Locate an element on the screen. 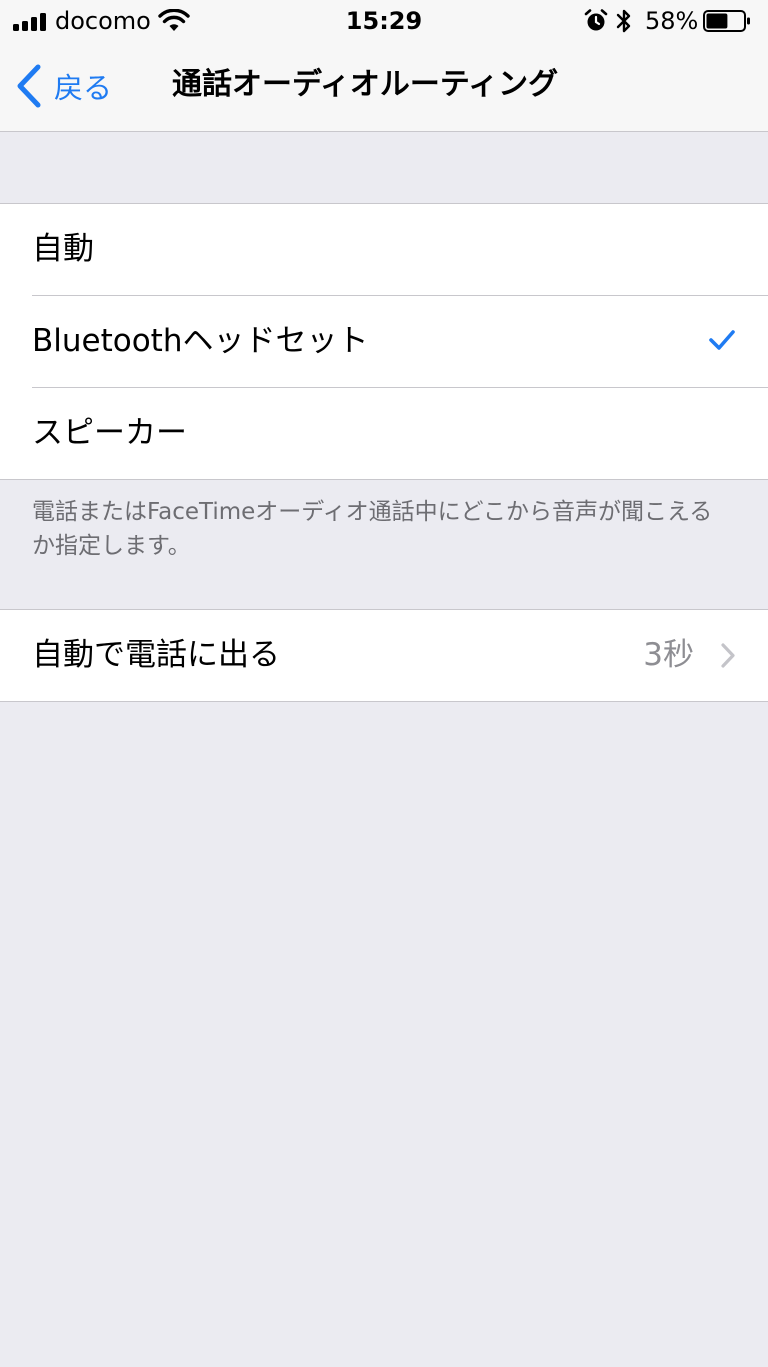 This screenshot has width=768, height=1367. battery-icon is located at coordinates (726, 21).